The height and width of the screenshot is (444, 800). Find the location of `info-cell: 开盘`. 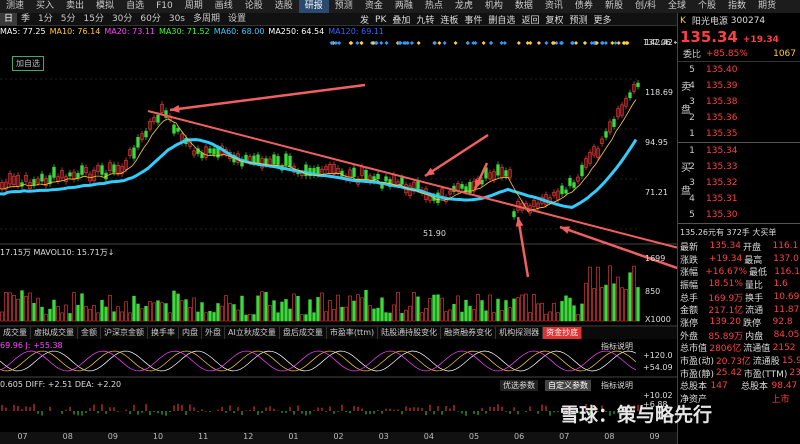

info-cell: 开盘 is located at coordinates (752, 247).